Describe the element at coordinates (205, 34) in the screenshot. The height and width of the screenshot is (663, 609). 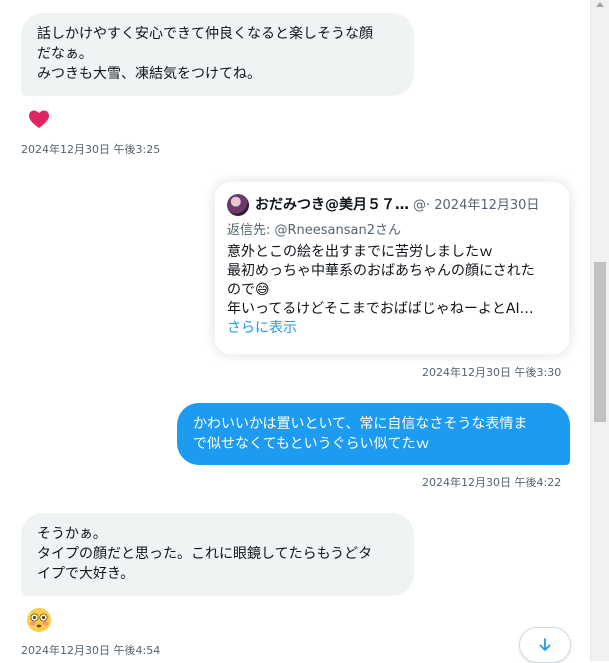
I see `message-text-line: 話しかけやすく安心できて仲良くなると楽しそうな顔` at that location.